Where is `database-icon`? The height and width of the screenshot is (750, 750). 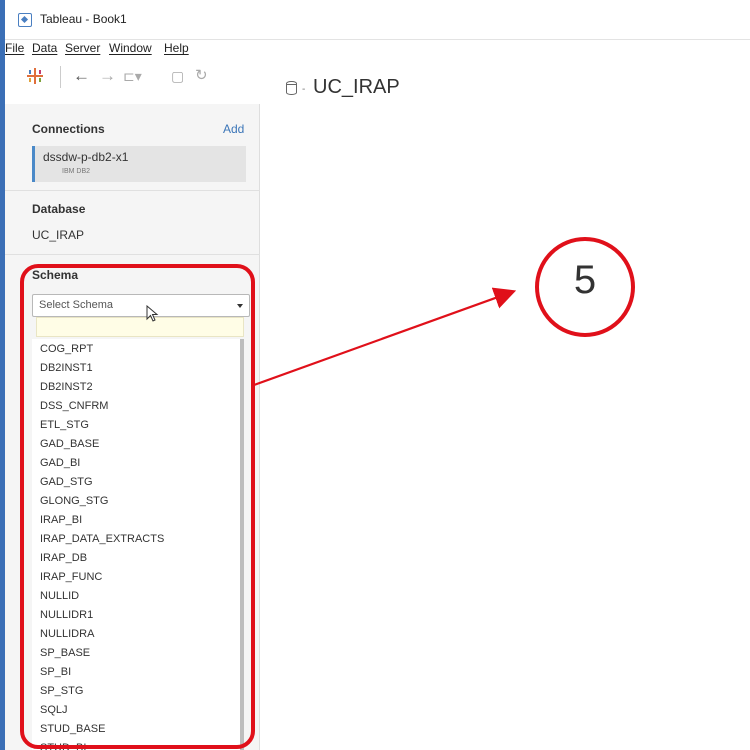
database-icon is located at coordinates (291, 88).